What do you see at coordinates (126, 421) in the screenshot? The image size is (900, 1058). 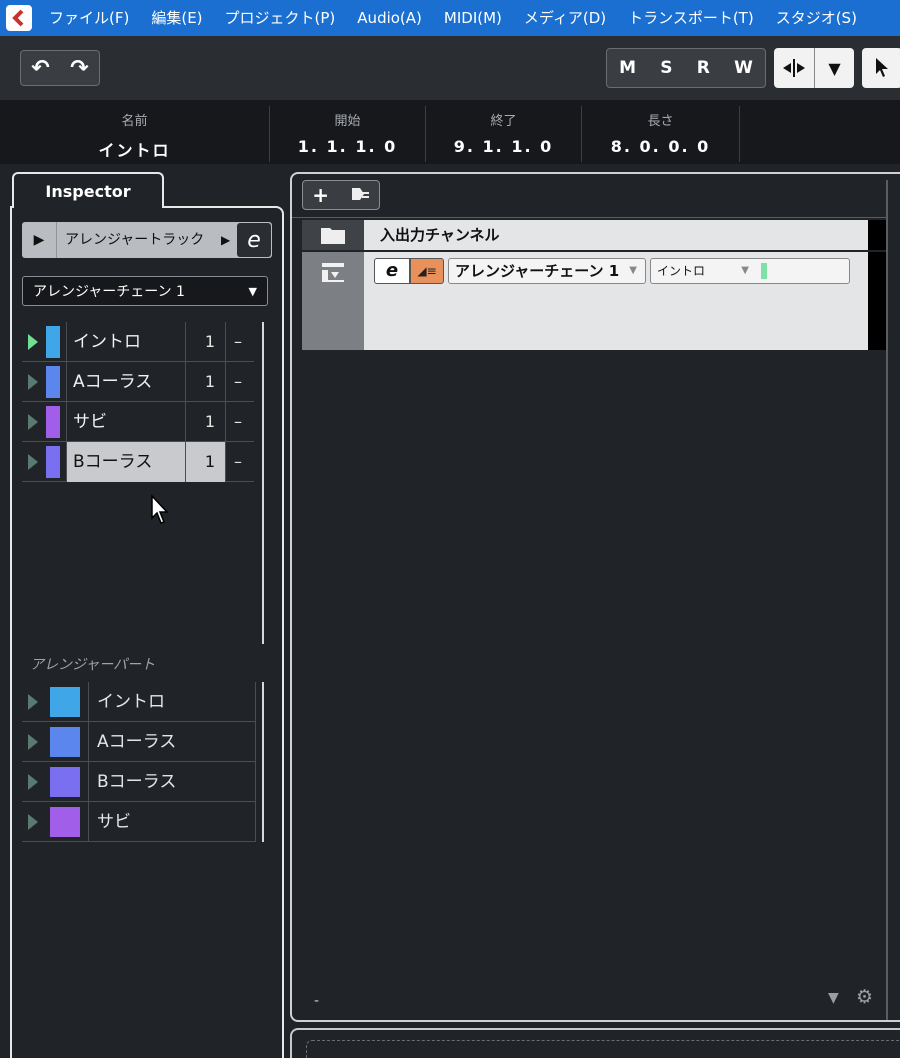 I see `chain-row-name: サビ` at bounding box center [126, 421].